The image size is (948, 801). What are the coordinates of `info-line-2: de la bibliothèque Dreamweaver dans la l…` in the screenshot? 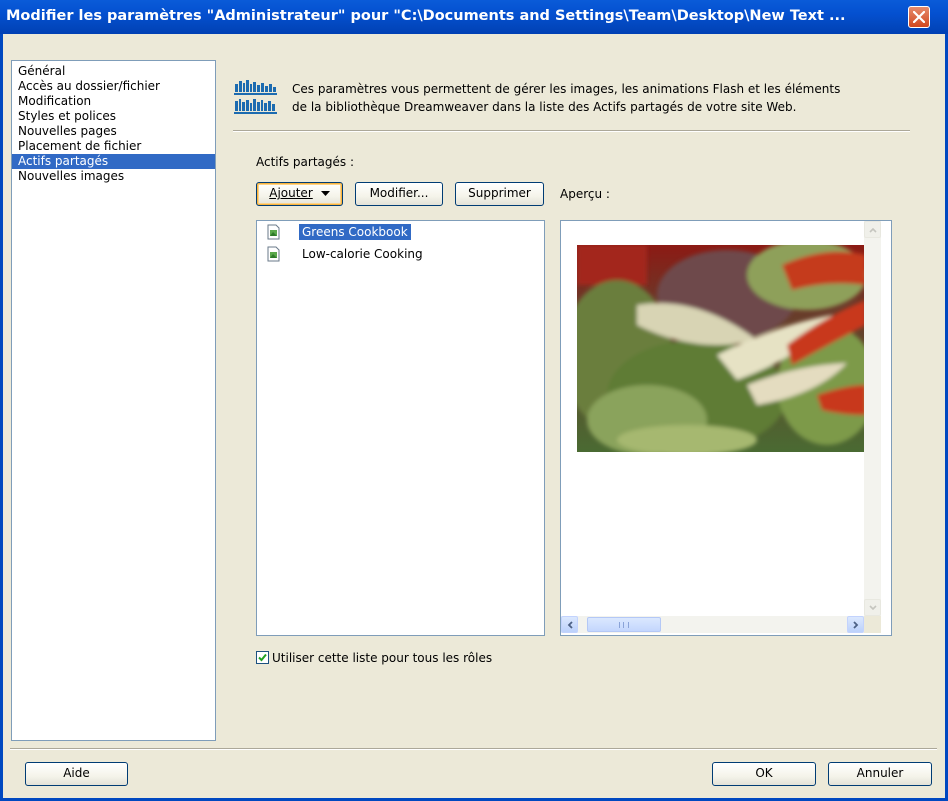 It's located at (544, 107).